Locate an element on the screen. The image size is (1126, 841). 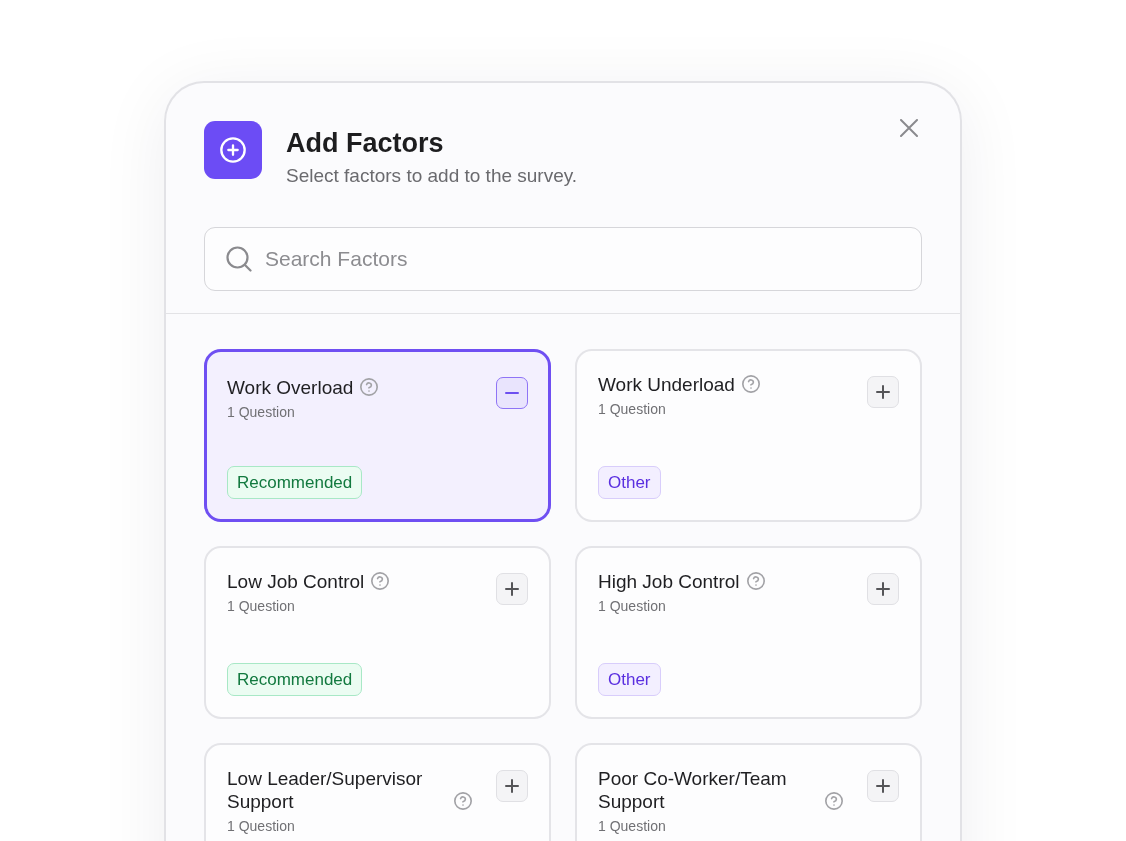
minus-icon is located at coordinates (512, 393).